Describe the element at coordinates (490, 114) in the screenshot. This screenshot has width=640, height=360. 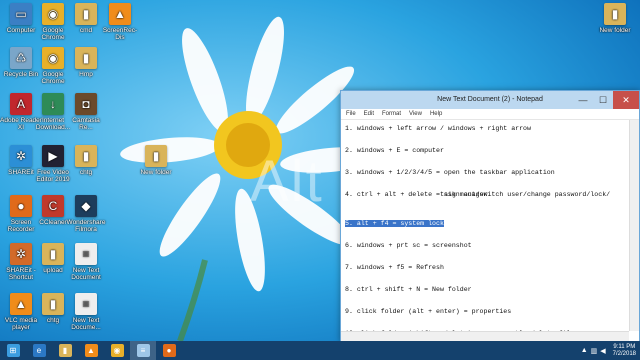
I see `menu-bar: File Edit Format View Help` at that location.